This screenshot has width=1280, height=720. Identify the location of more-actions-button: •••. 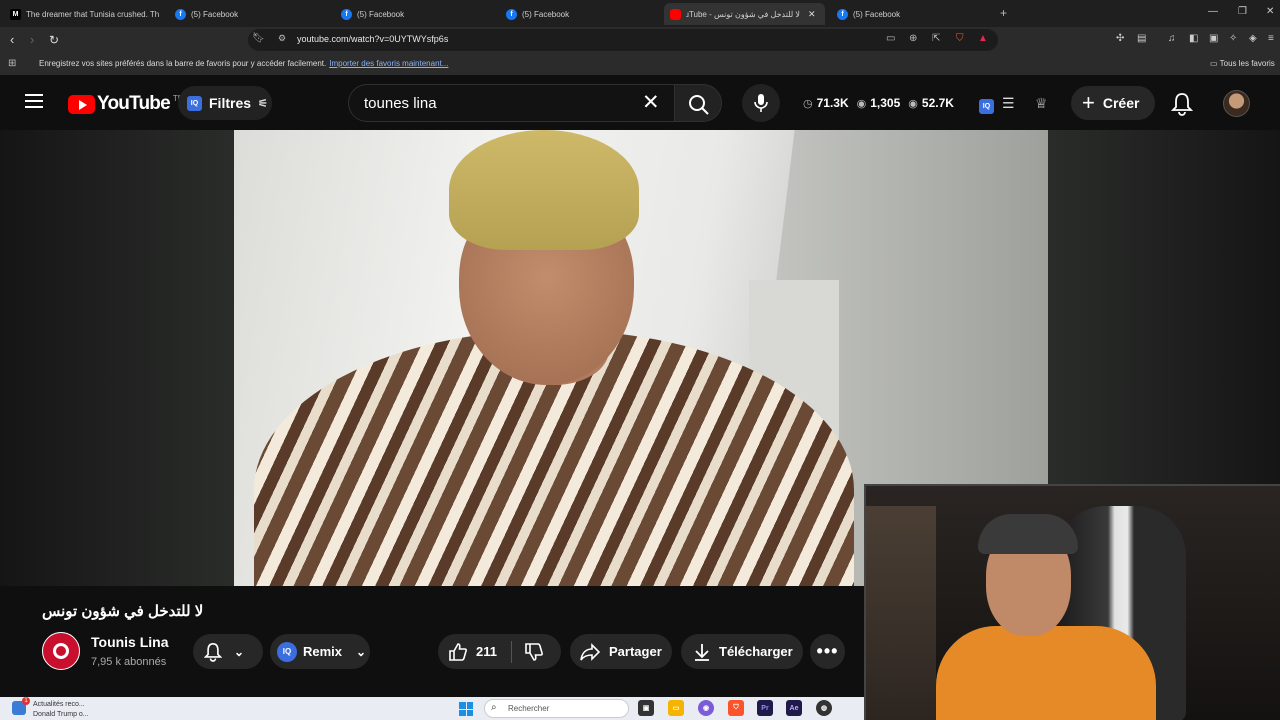
(827, 651).